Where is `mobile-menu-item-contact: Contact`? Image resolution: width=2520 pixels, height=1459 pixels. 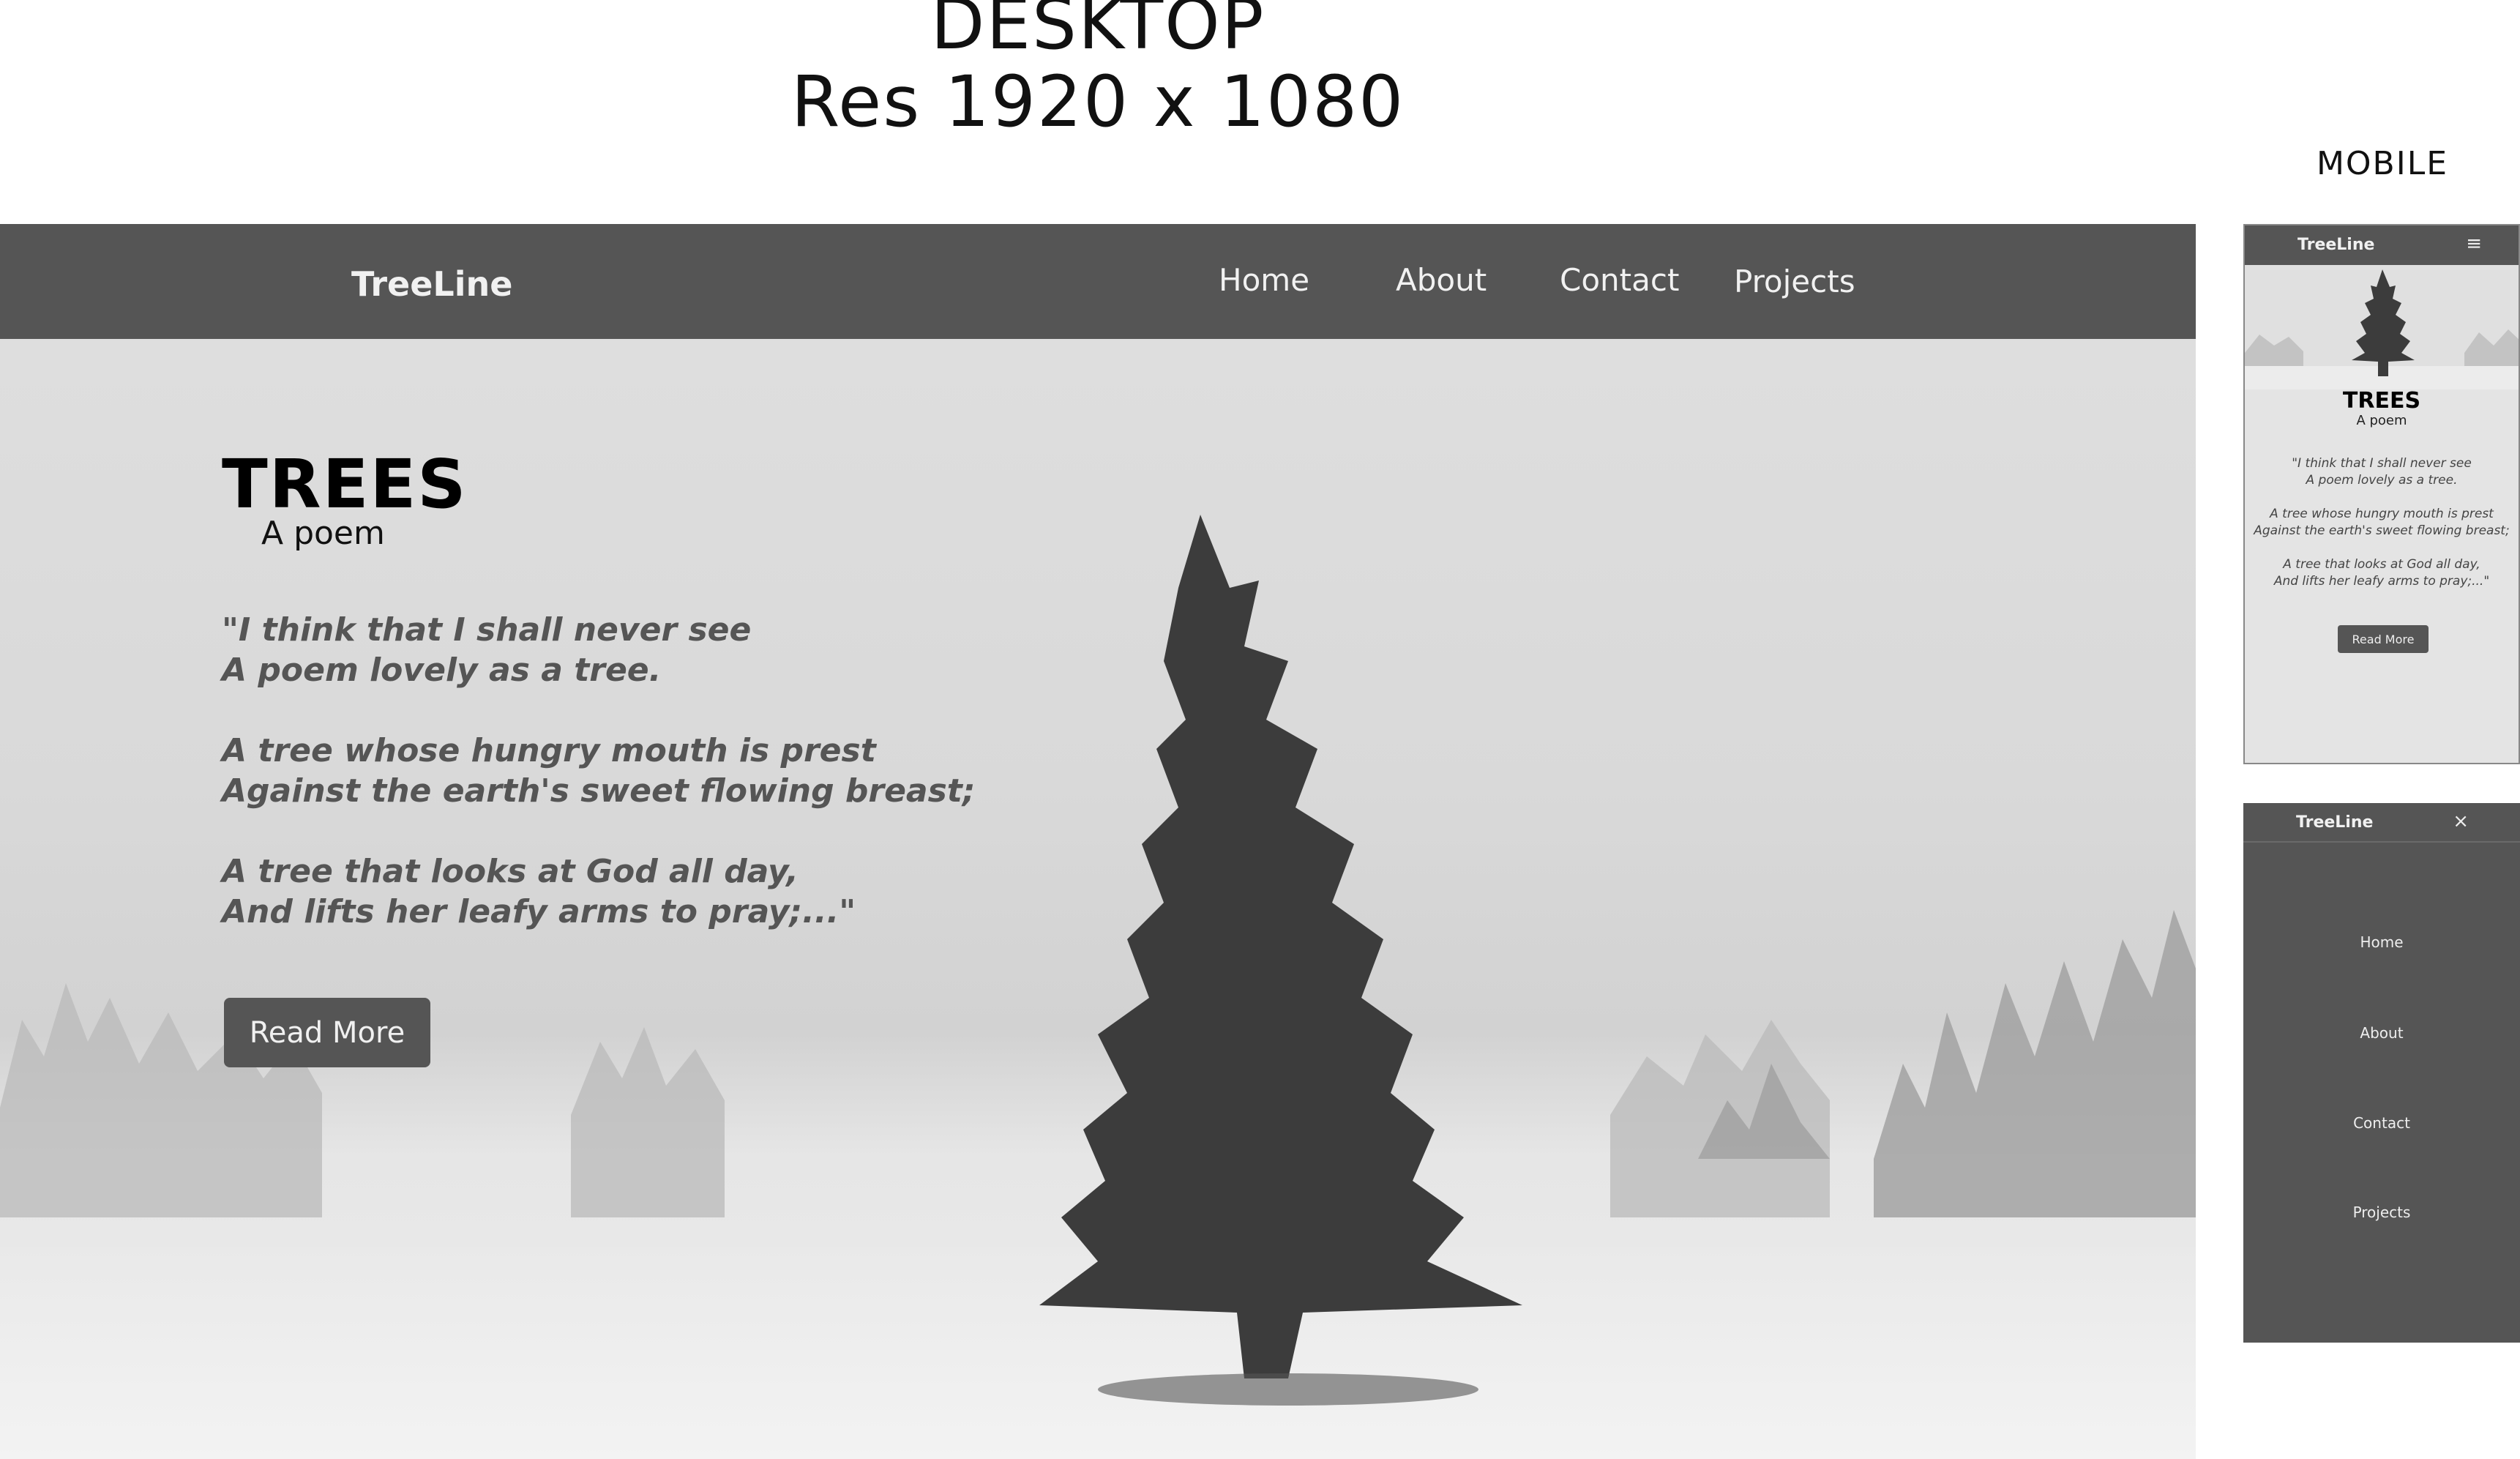
mobile-menu-item-contact: Contact is located at coordinates (2382, 1123).